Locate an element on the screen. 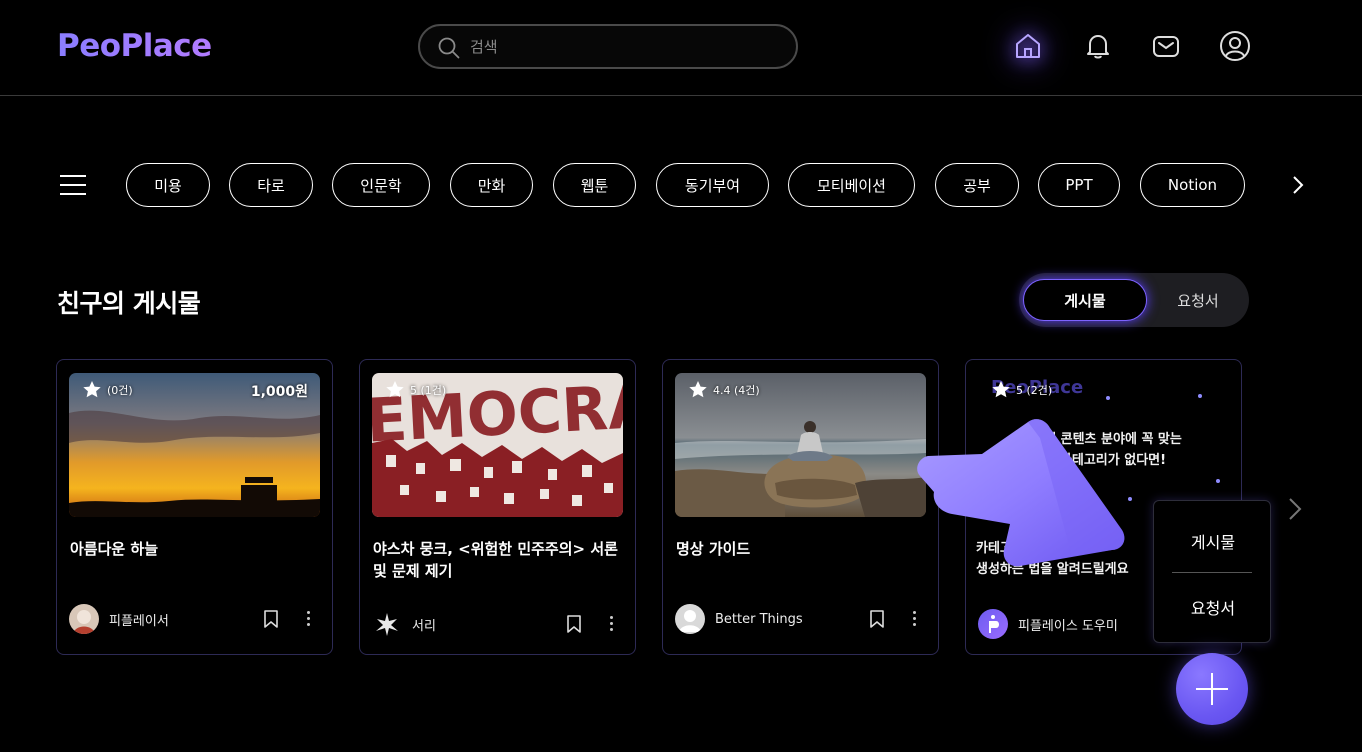 The height and width of the screenshot is (752, 1362). pointer-arrow-graphic is located at coordinates (1021, 493).